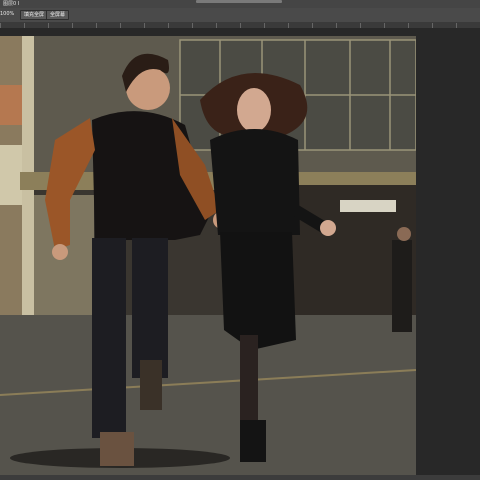 The width and height of the screenshot is (480, 480). I want to click on options-bar, so click(240, 15).